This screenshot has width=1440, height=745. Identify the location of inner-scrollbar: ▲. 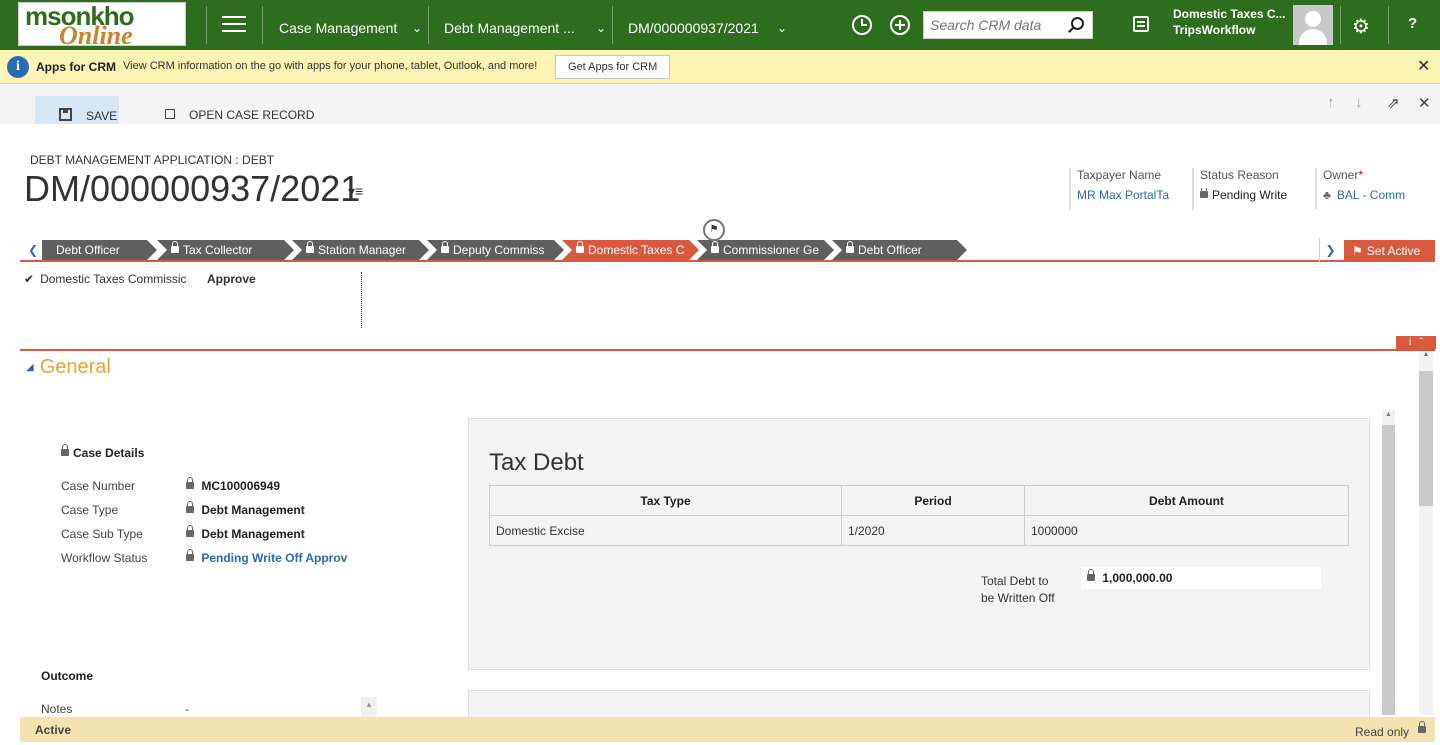
(1388, 562).